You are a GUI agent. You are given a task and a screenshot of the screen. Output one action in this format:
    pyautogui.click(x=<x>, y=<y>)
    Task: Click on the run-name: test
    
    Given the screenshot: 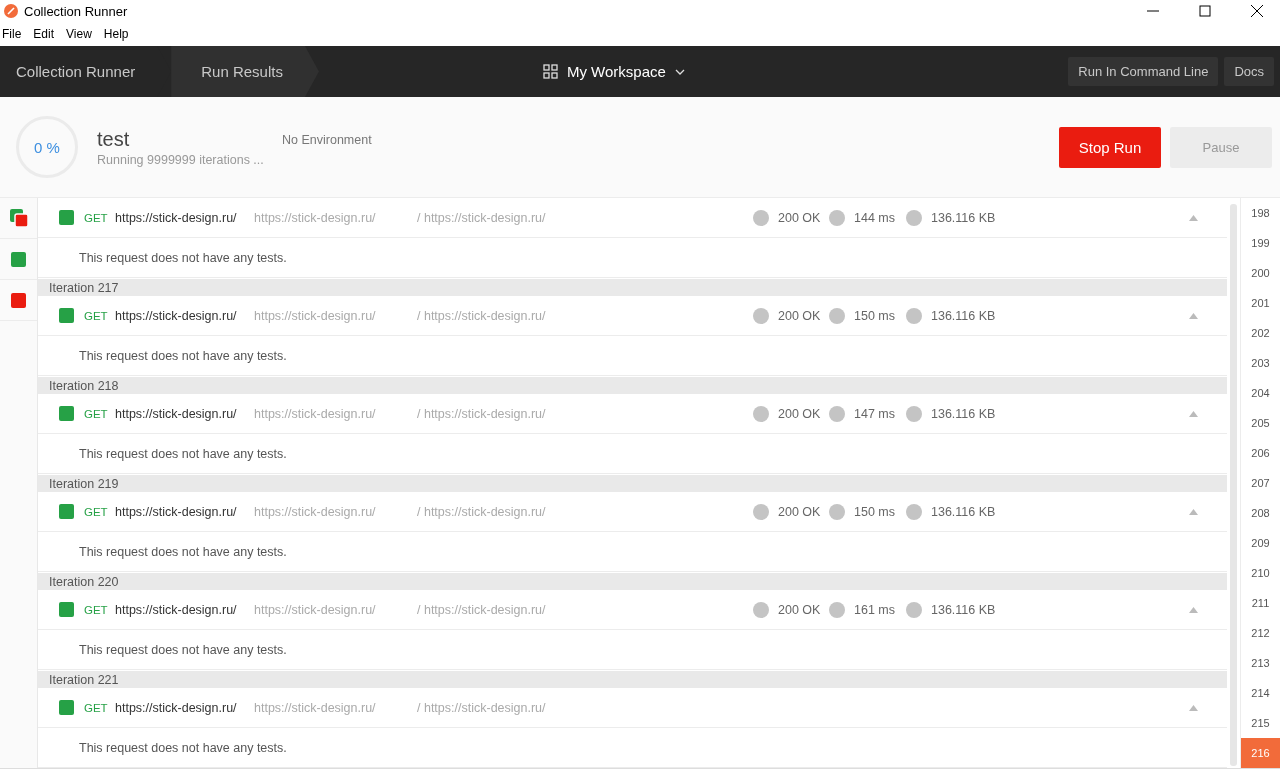 What is the action you would take?
    pyautogui.click(x=114, y=139)
    